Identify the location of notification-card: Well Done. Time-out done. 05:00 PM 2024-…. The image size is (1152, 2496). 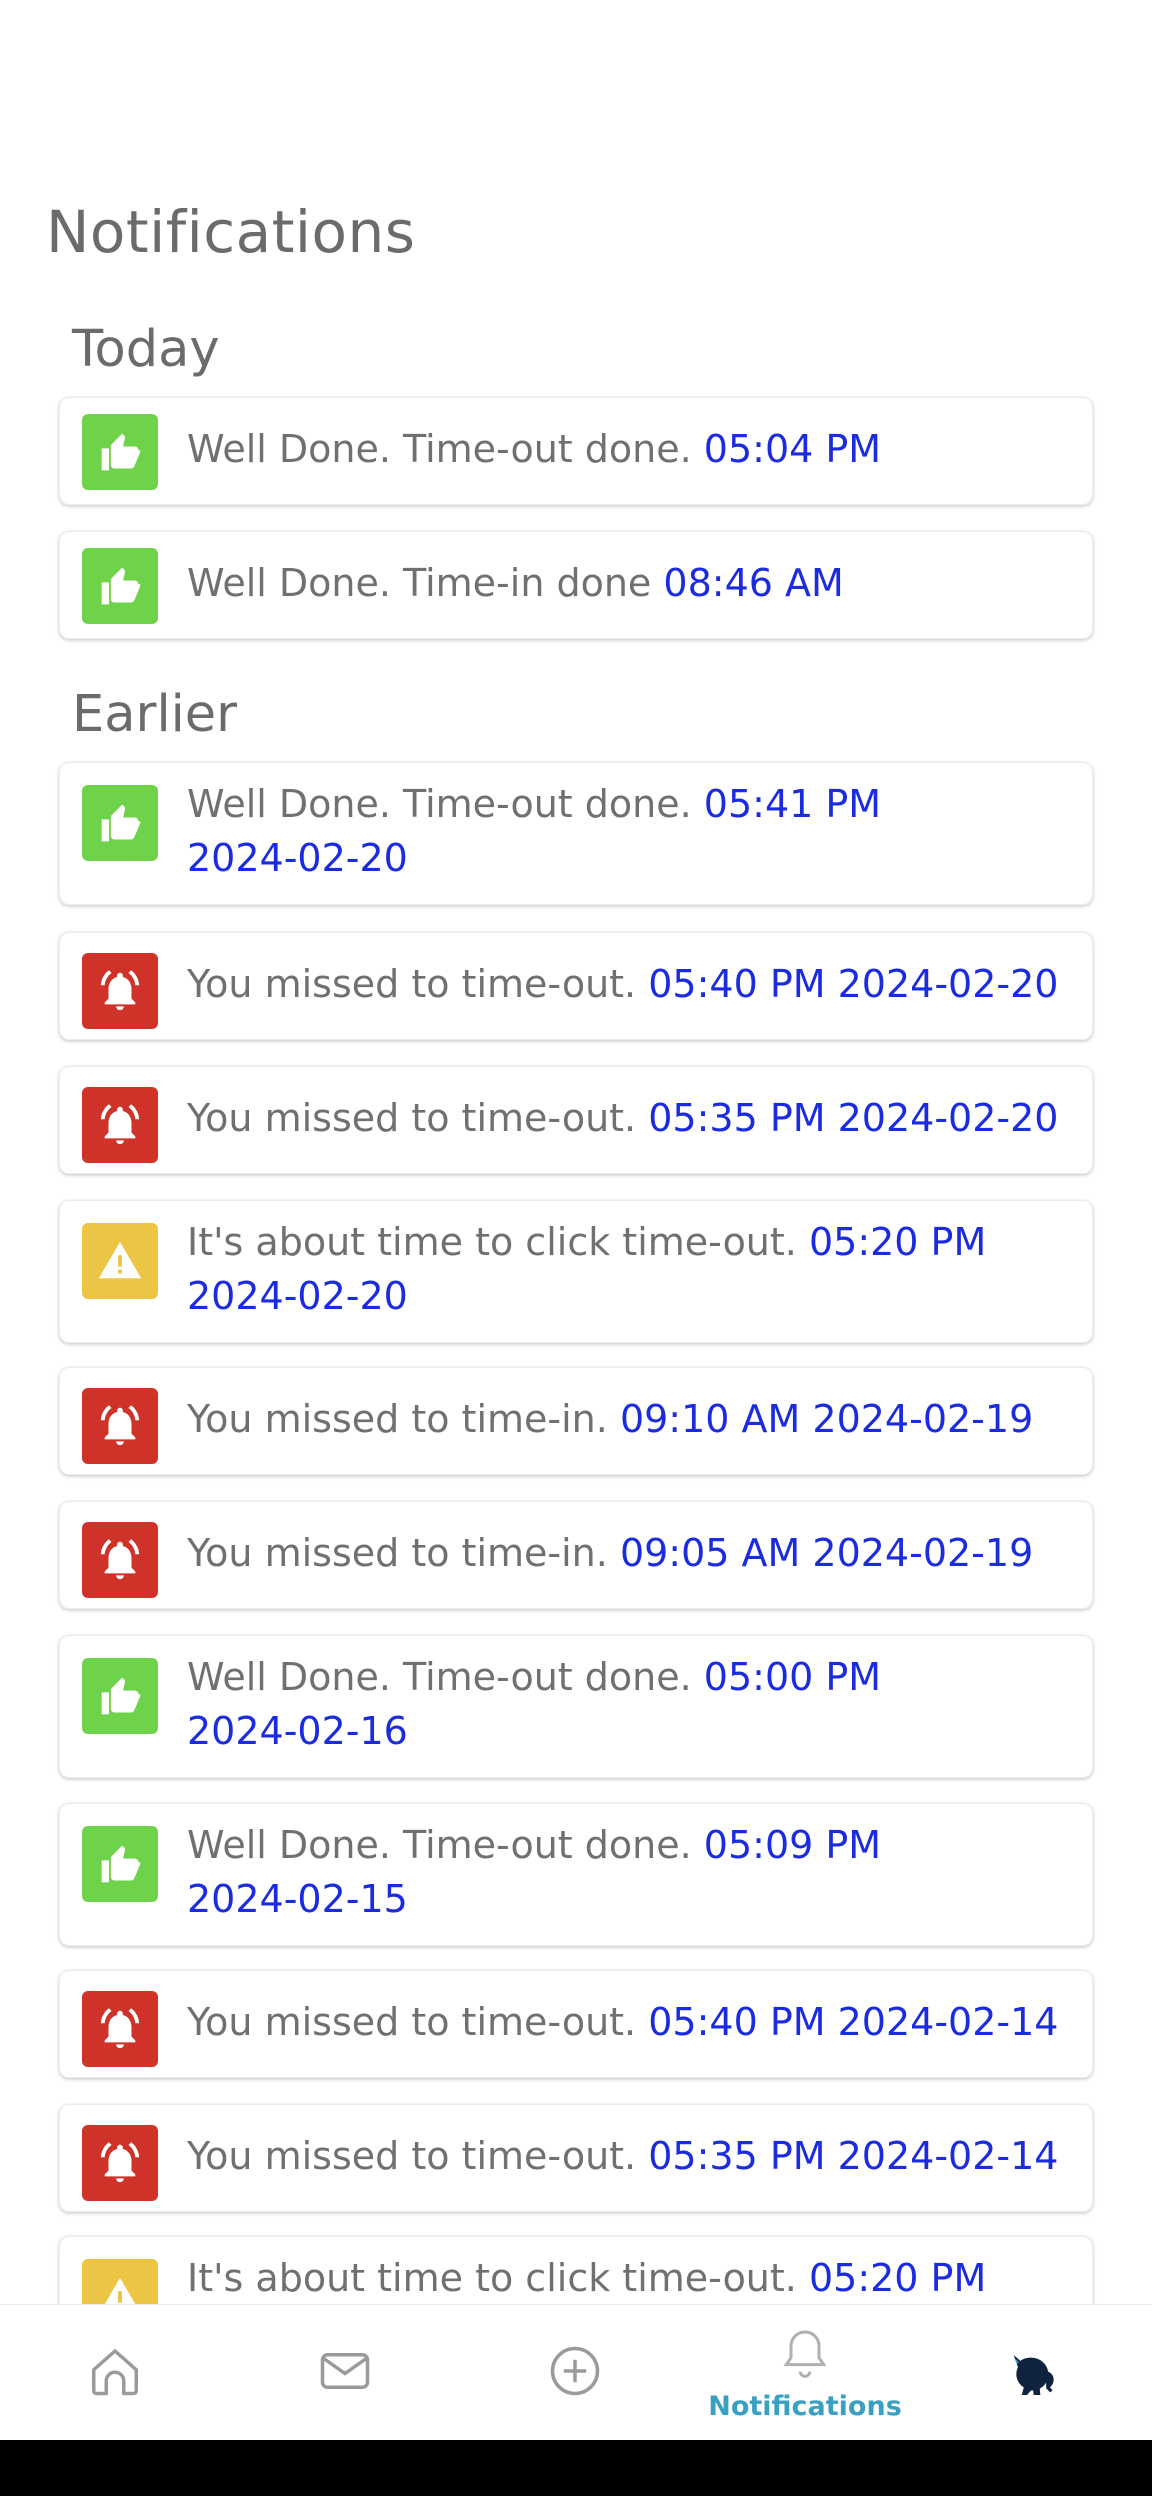
(576, 1706).